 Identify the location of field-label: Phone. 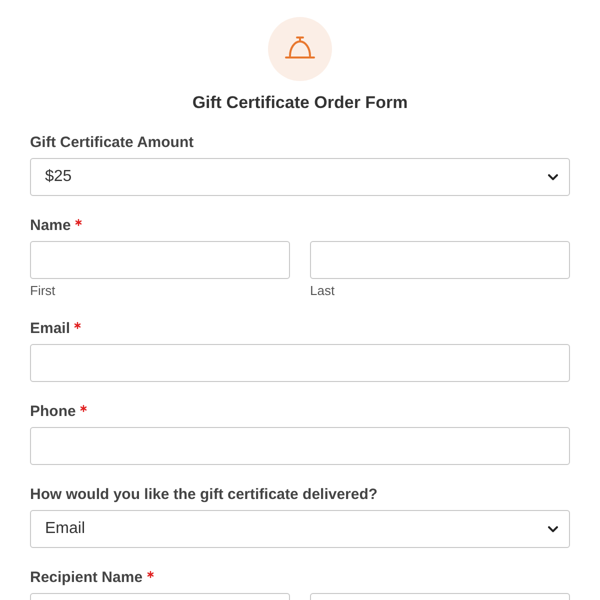
(53, 412).